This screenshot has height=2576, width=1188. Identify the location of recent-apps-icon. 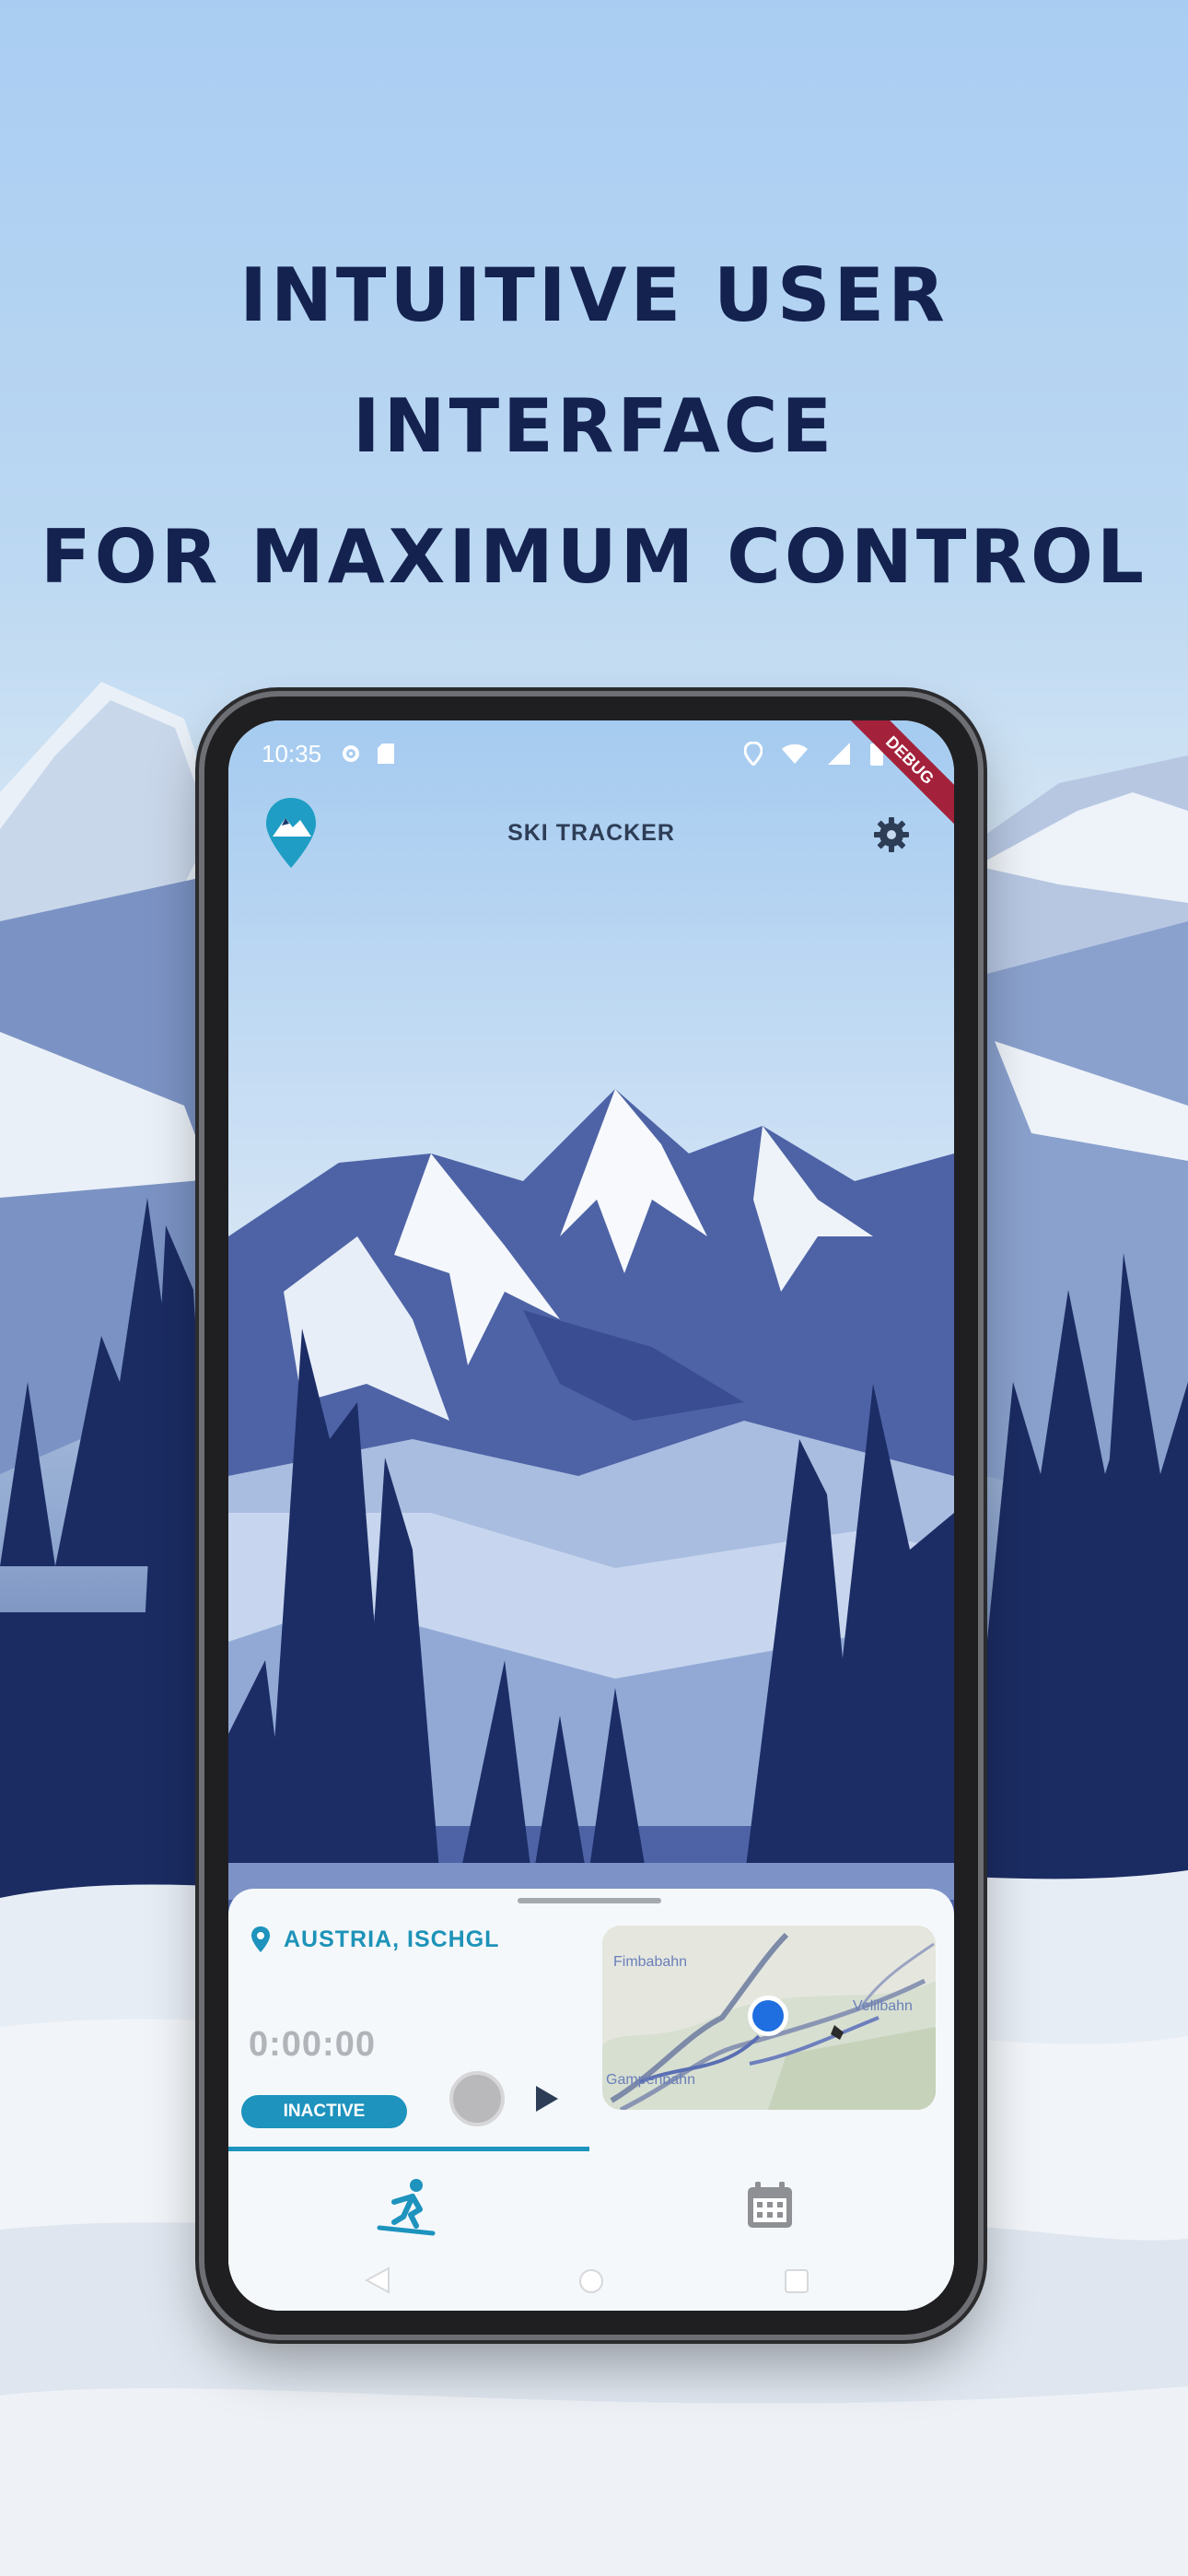
(796, 2281).